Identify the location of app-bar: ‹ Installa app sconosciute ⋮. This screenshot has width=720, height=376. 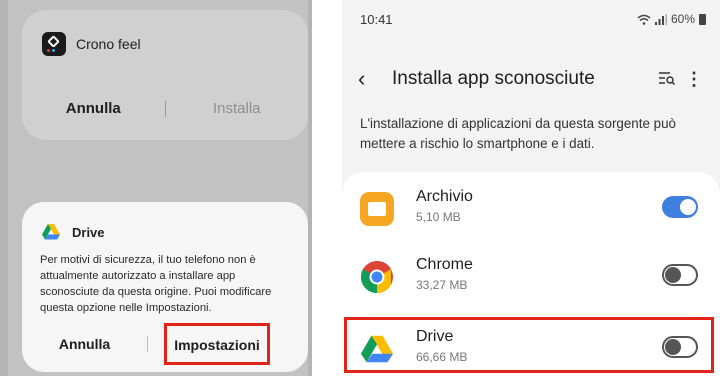
(531, 79).